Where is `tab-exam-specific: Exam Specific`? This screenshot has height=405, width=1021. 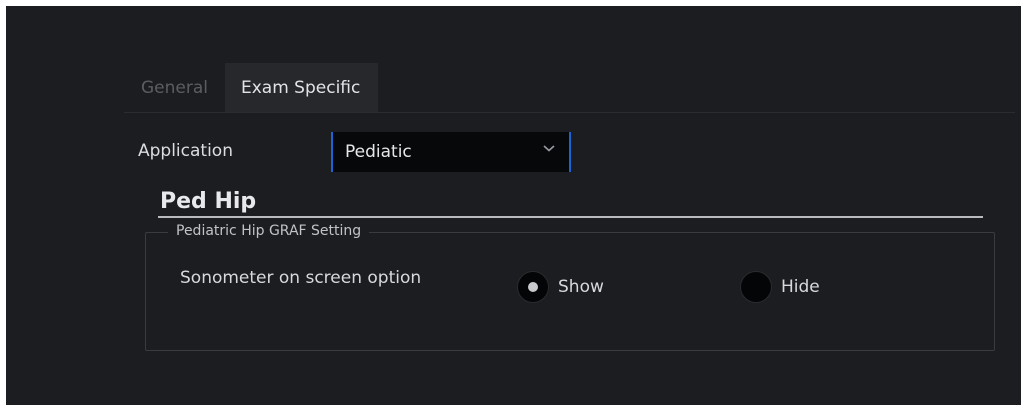
tab-exam-specific: Exam Specific is located at coordinates (302, 87).